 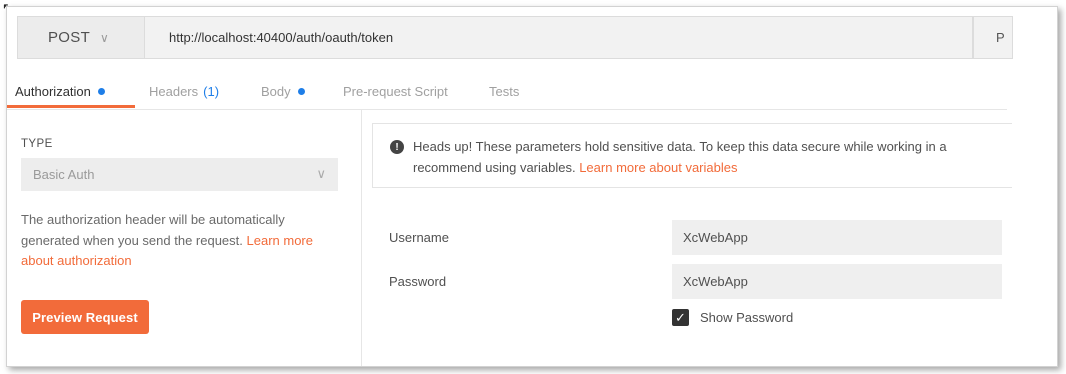 I want to click on auth-type-select: Basic Auth ∨, so click(x=179, y=174).